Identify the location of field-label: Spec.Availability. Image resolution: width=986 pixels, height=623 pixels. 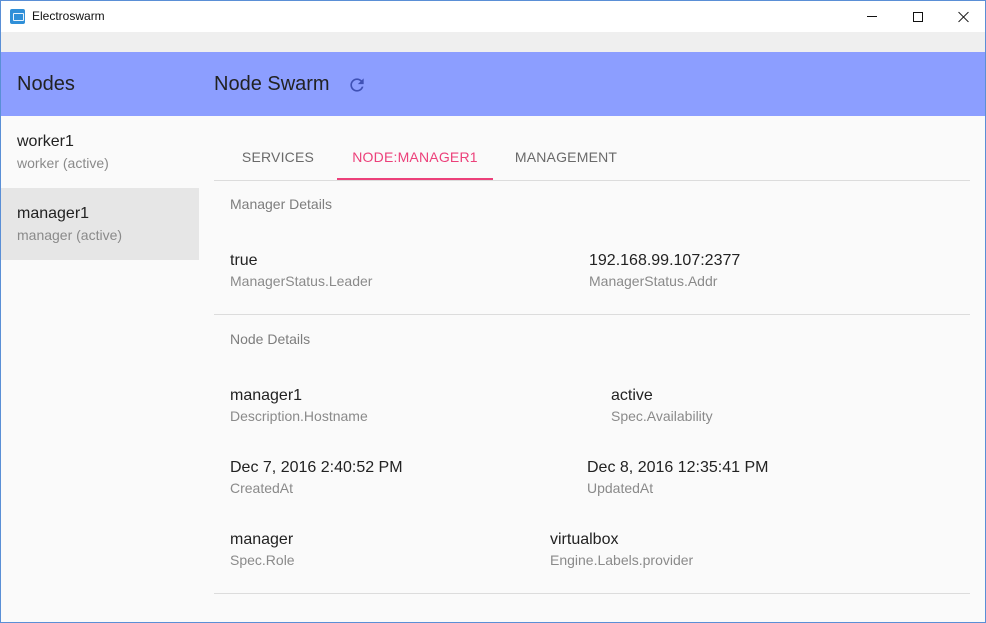
(662, 416).